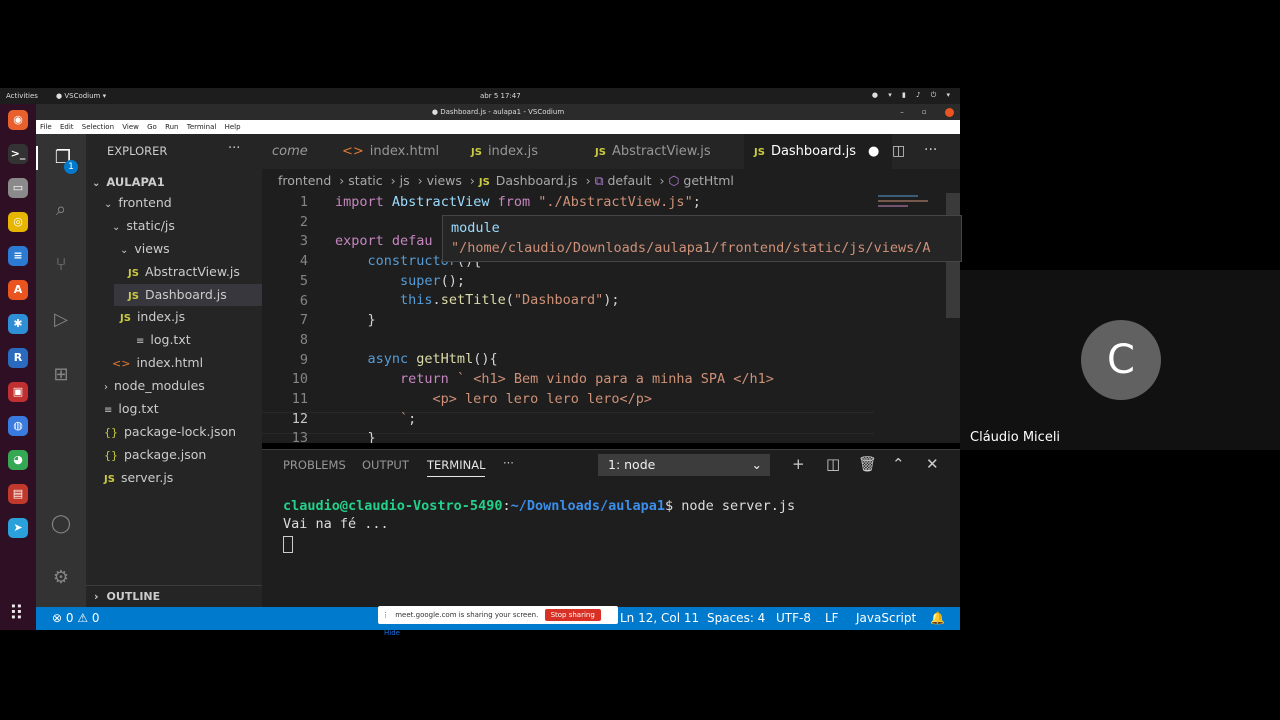  Describe the element at coordinates (475, 228) in the screenshot. I see `hover-title: module` at that location.